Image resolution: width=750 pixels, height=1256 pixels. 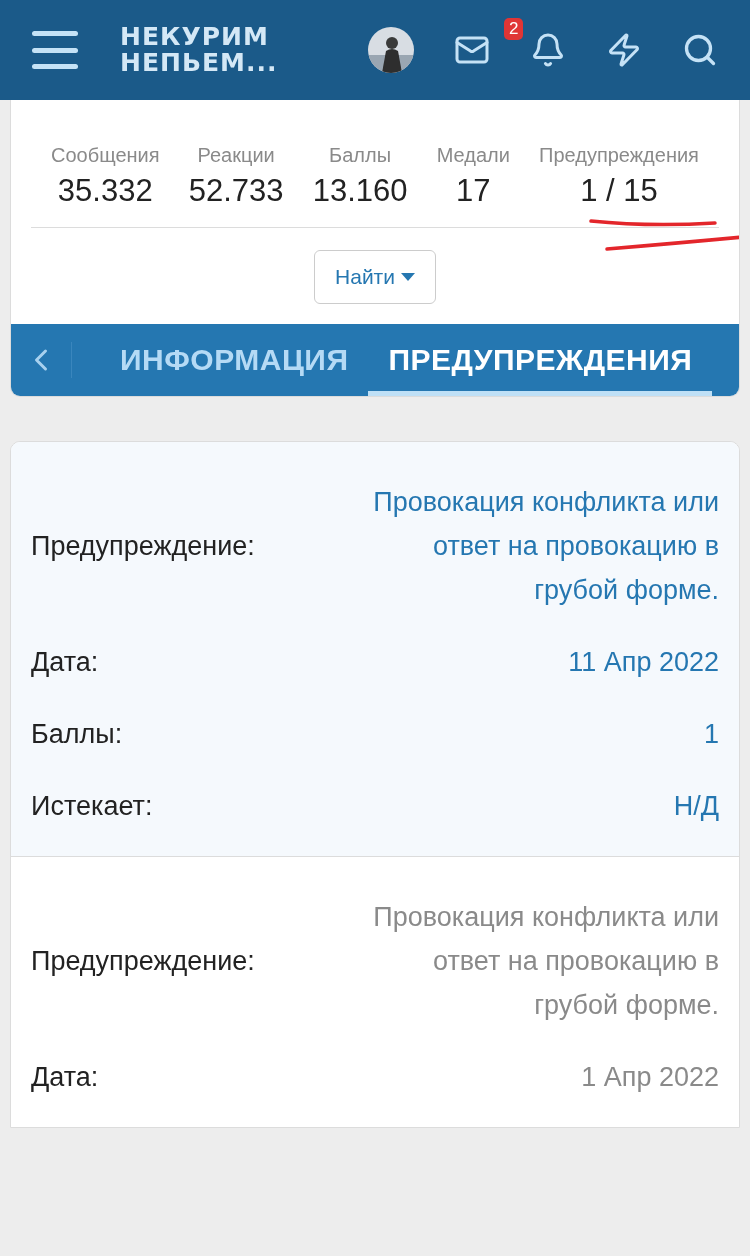 What do you see at coordinates (696, 806) in the screenshot?
I see `field-value: Н/Д` at bounding box center [696, 806].